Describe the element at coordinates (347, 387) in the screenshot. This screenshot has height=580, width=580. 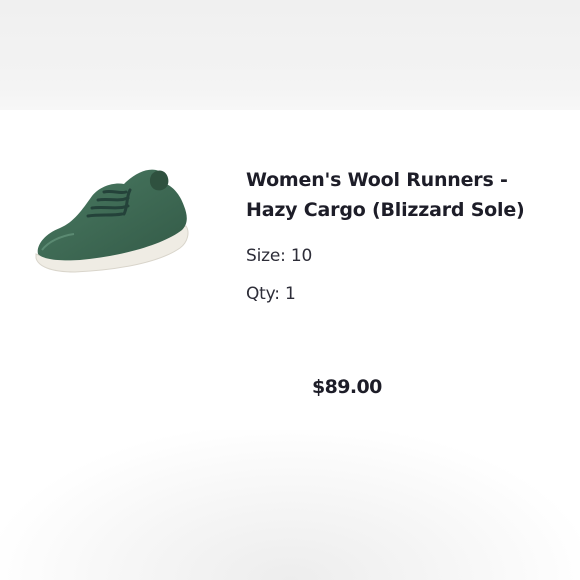
I see `price: $89.00` at that location.